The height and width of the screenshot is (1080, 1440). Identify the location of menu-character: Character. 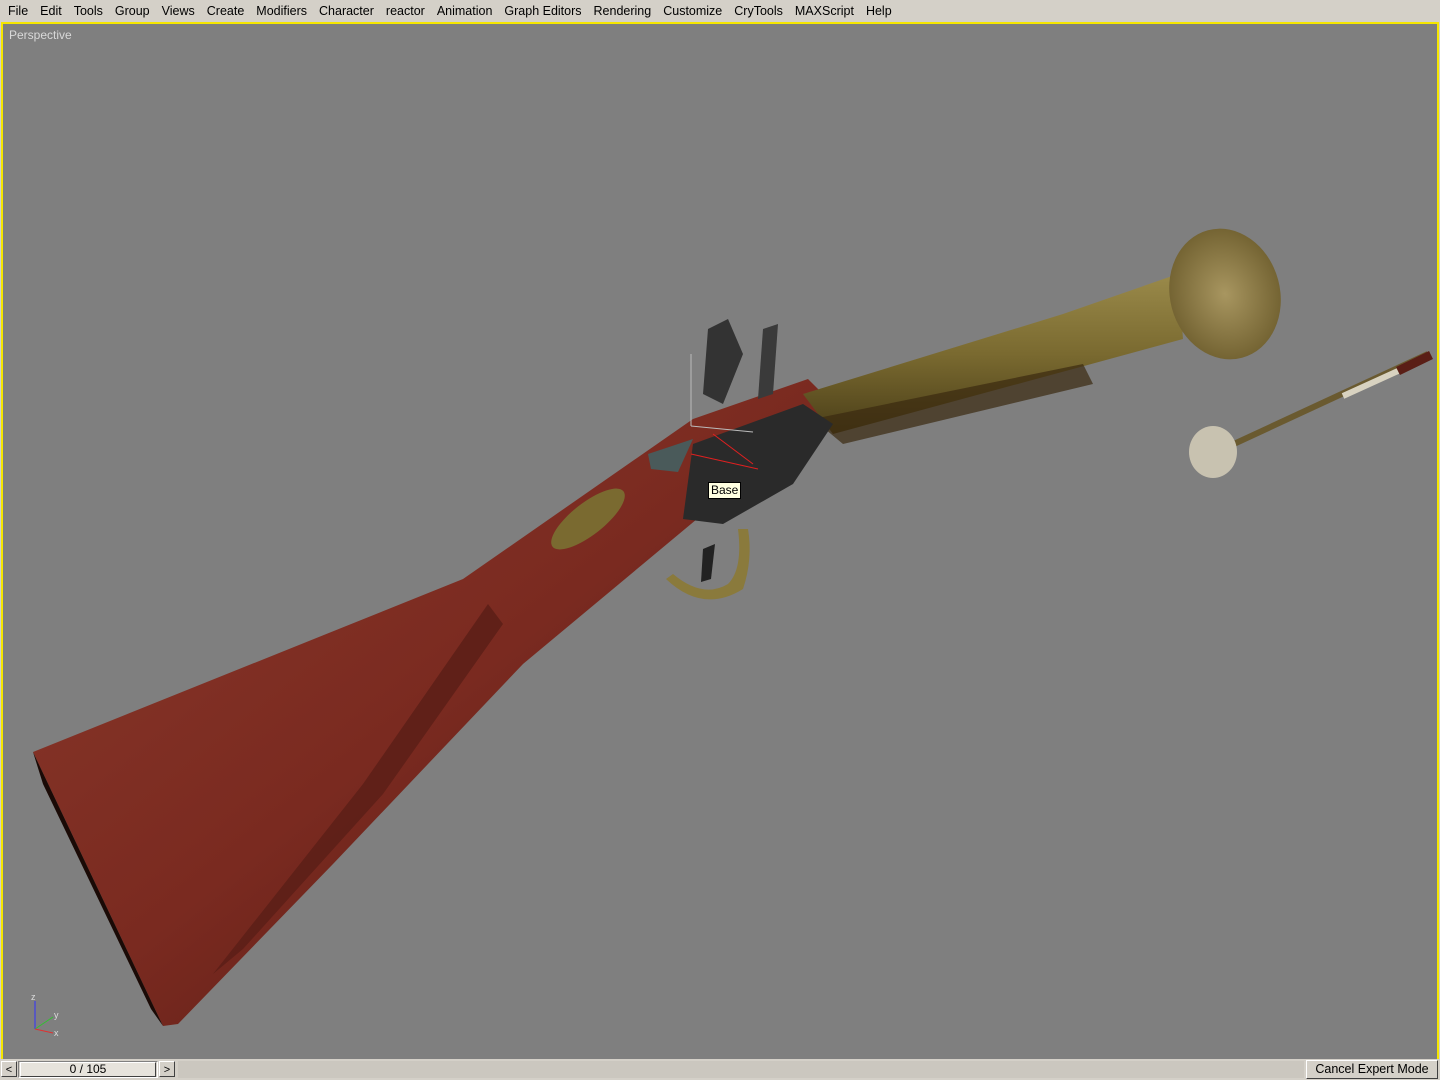
(346, 11).